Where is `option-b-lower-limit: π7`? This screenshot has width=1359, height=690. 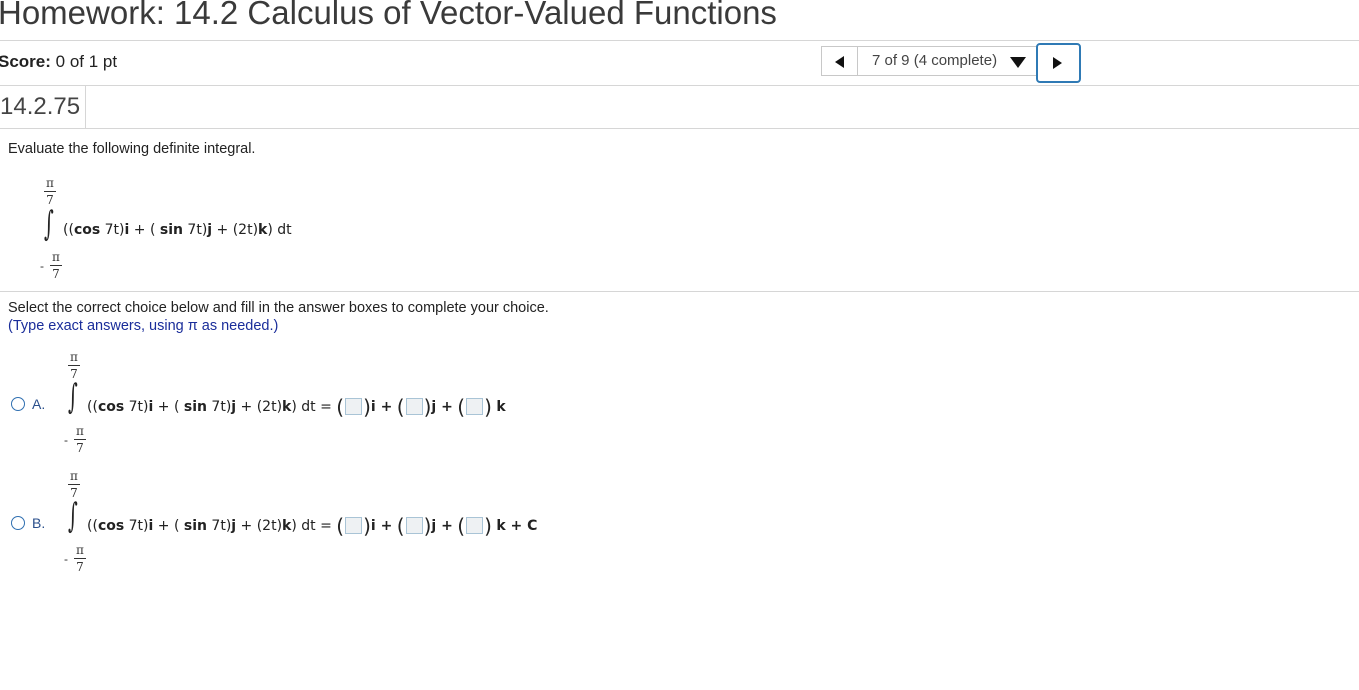
option-b-lower-limit: π7 is located at coordinates (80, 558).